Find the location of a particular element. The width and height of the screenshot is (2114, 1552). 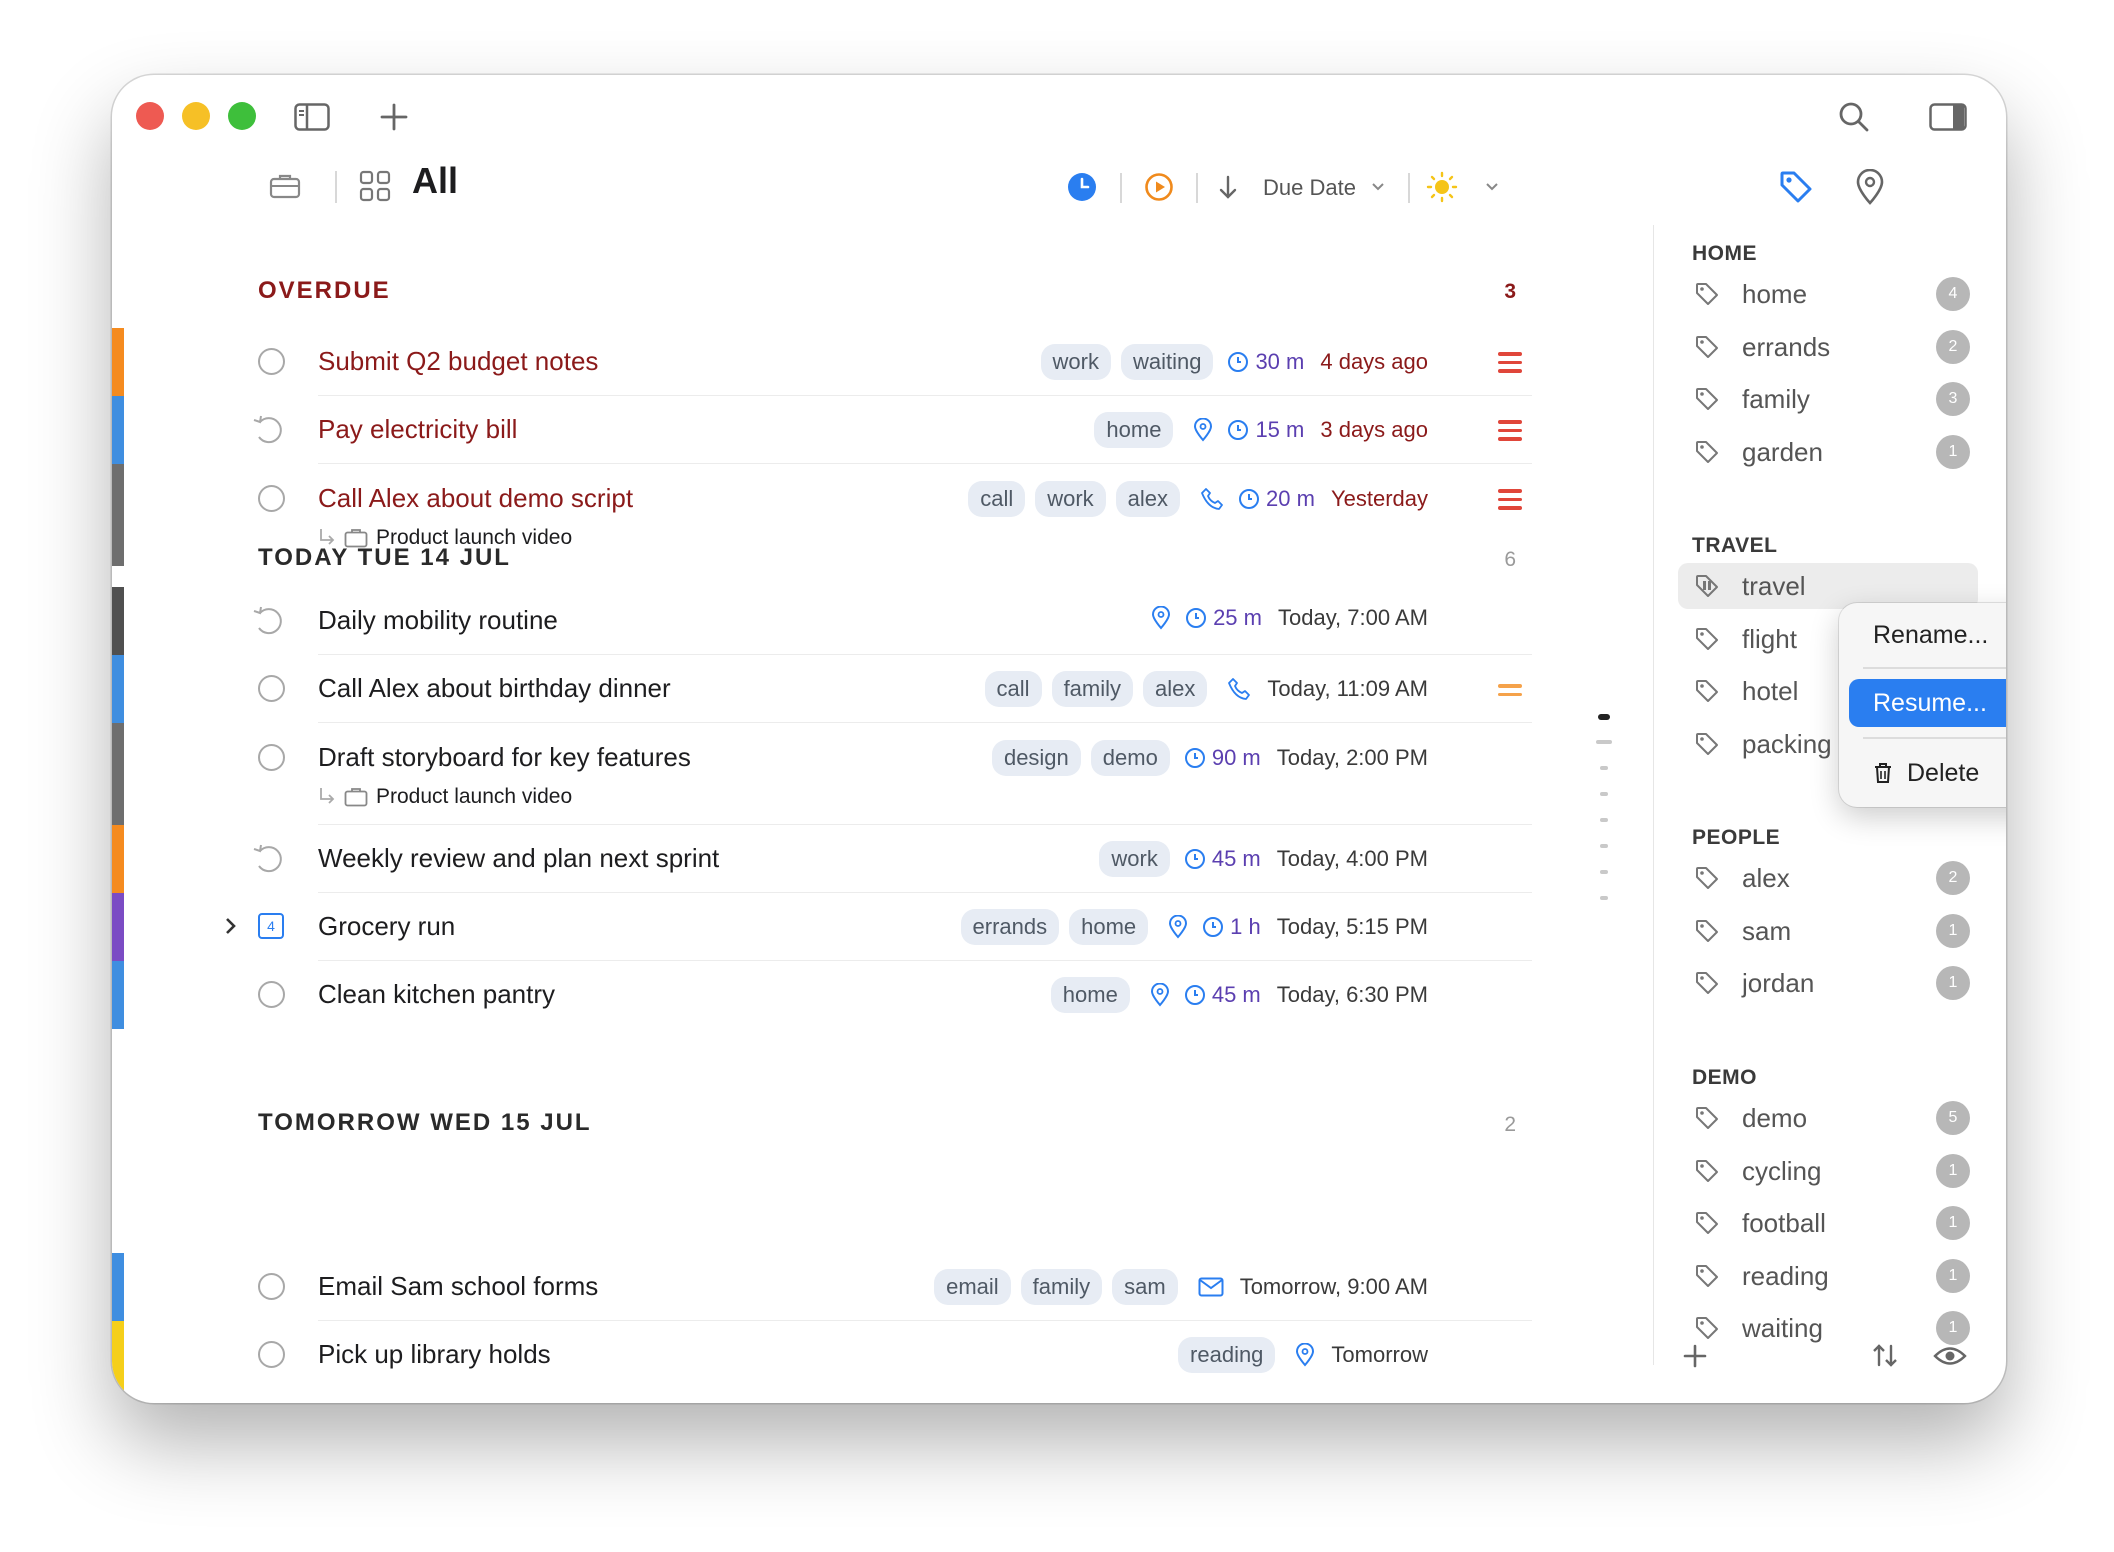

inspector-toggle-icon is located at coordinates (1948, 117).